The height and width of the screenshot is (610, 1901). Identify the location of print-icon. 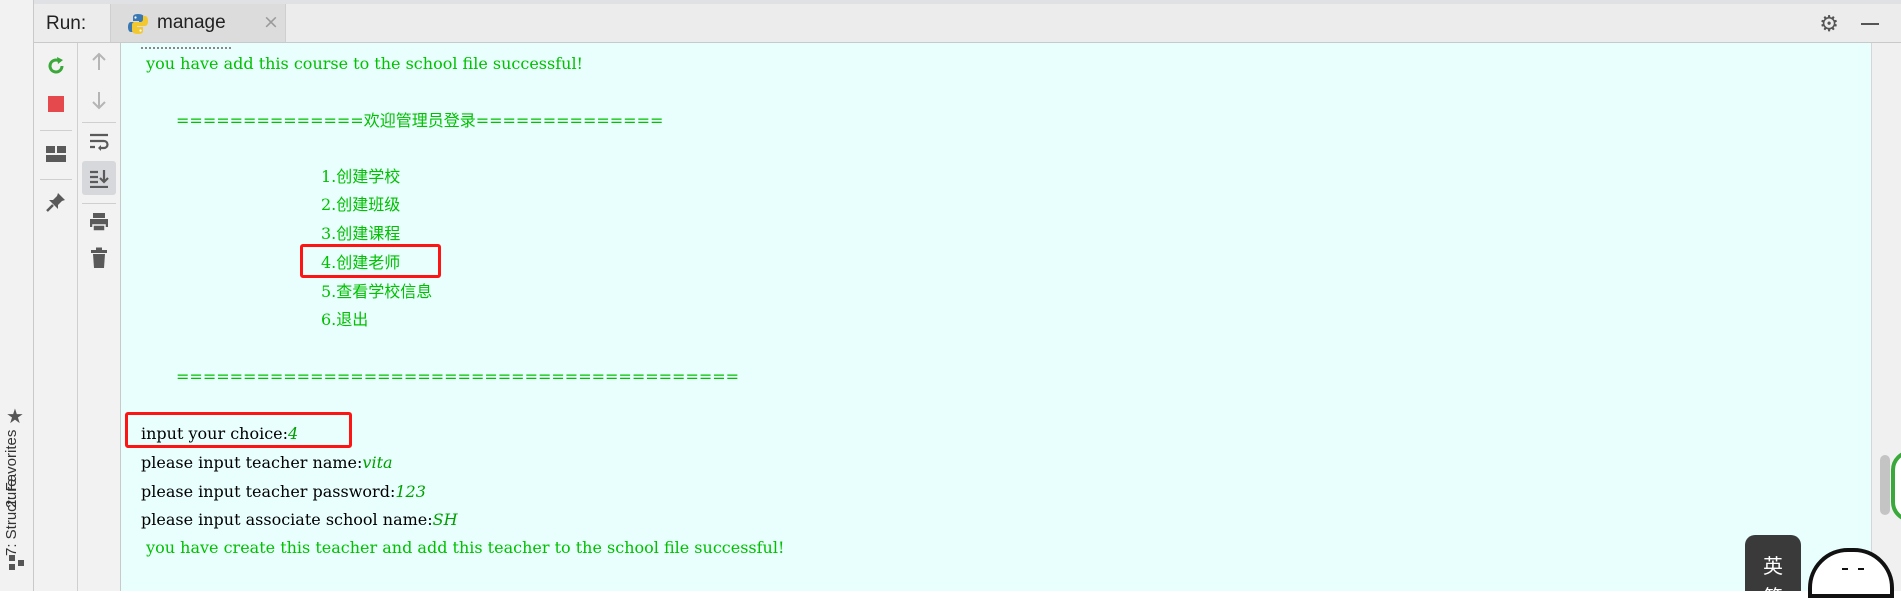
(99, 222).